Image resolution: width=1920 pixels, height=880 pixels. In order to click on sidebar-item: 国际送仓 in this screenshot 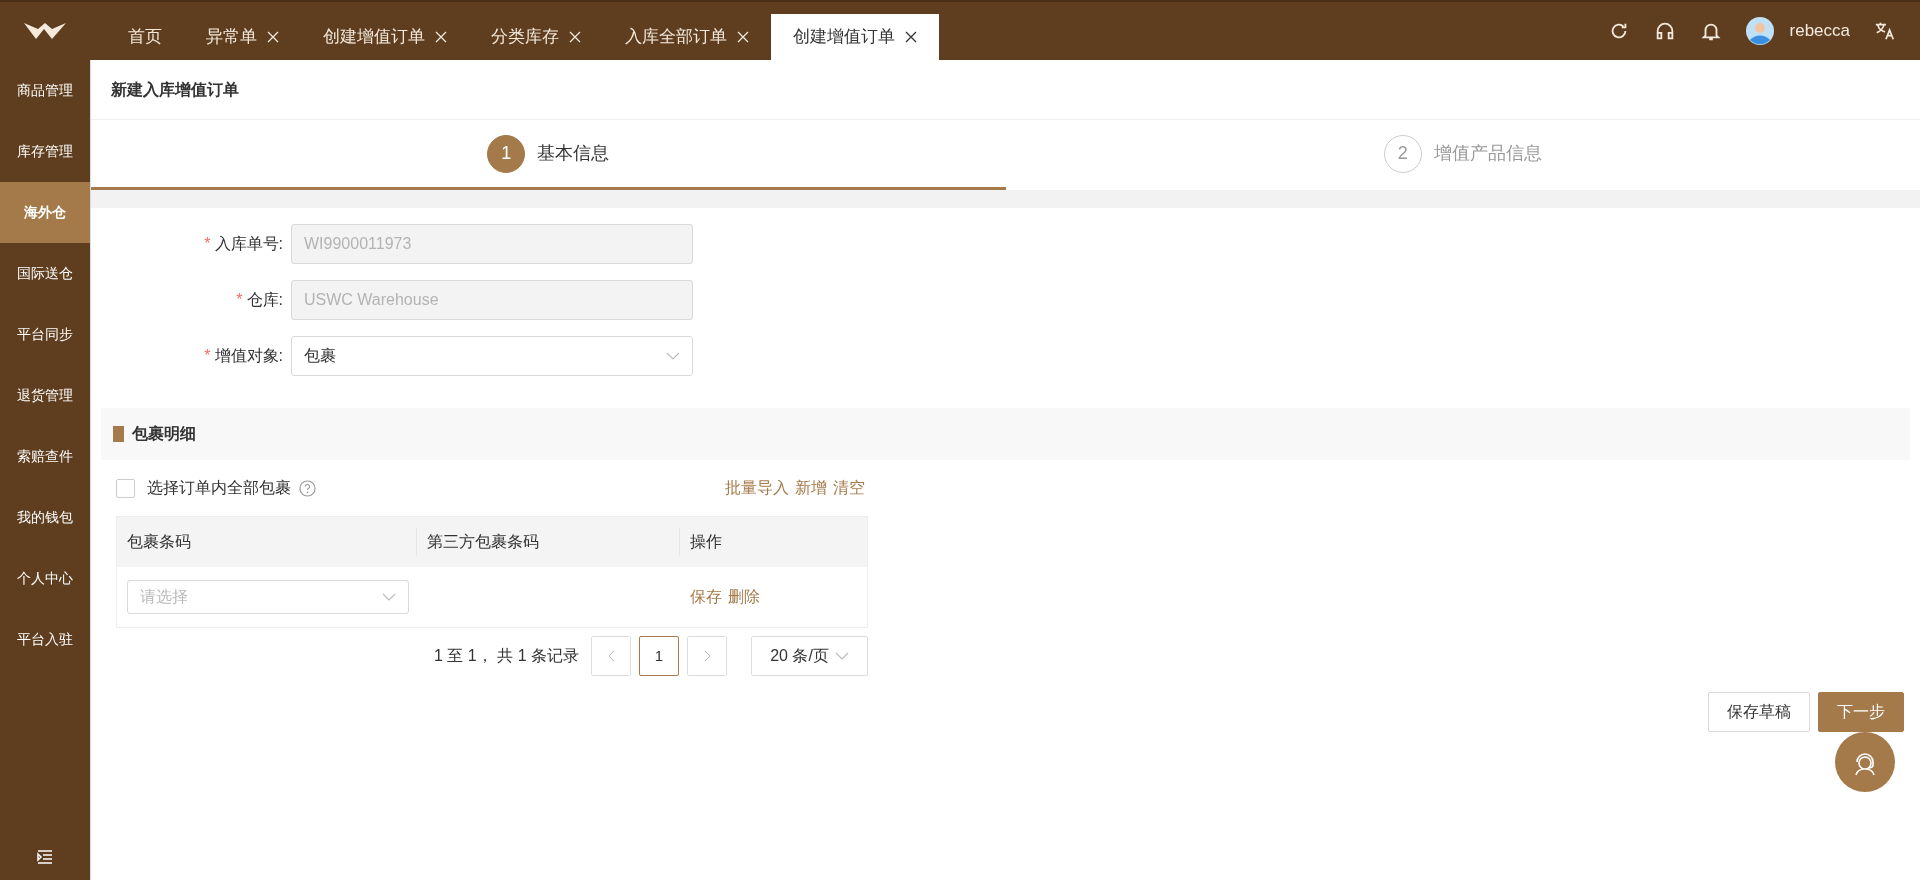, I will do `click(45, 273)`.